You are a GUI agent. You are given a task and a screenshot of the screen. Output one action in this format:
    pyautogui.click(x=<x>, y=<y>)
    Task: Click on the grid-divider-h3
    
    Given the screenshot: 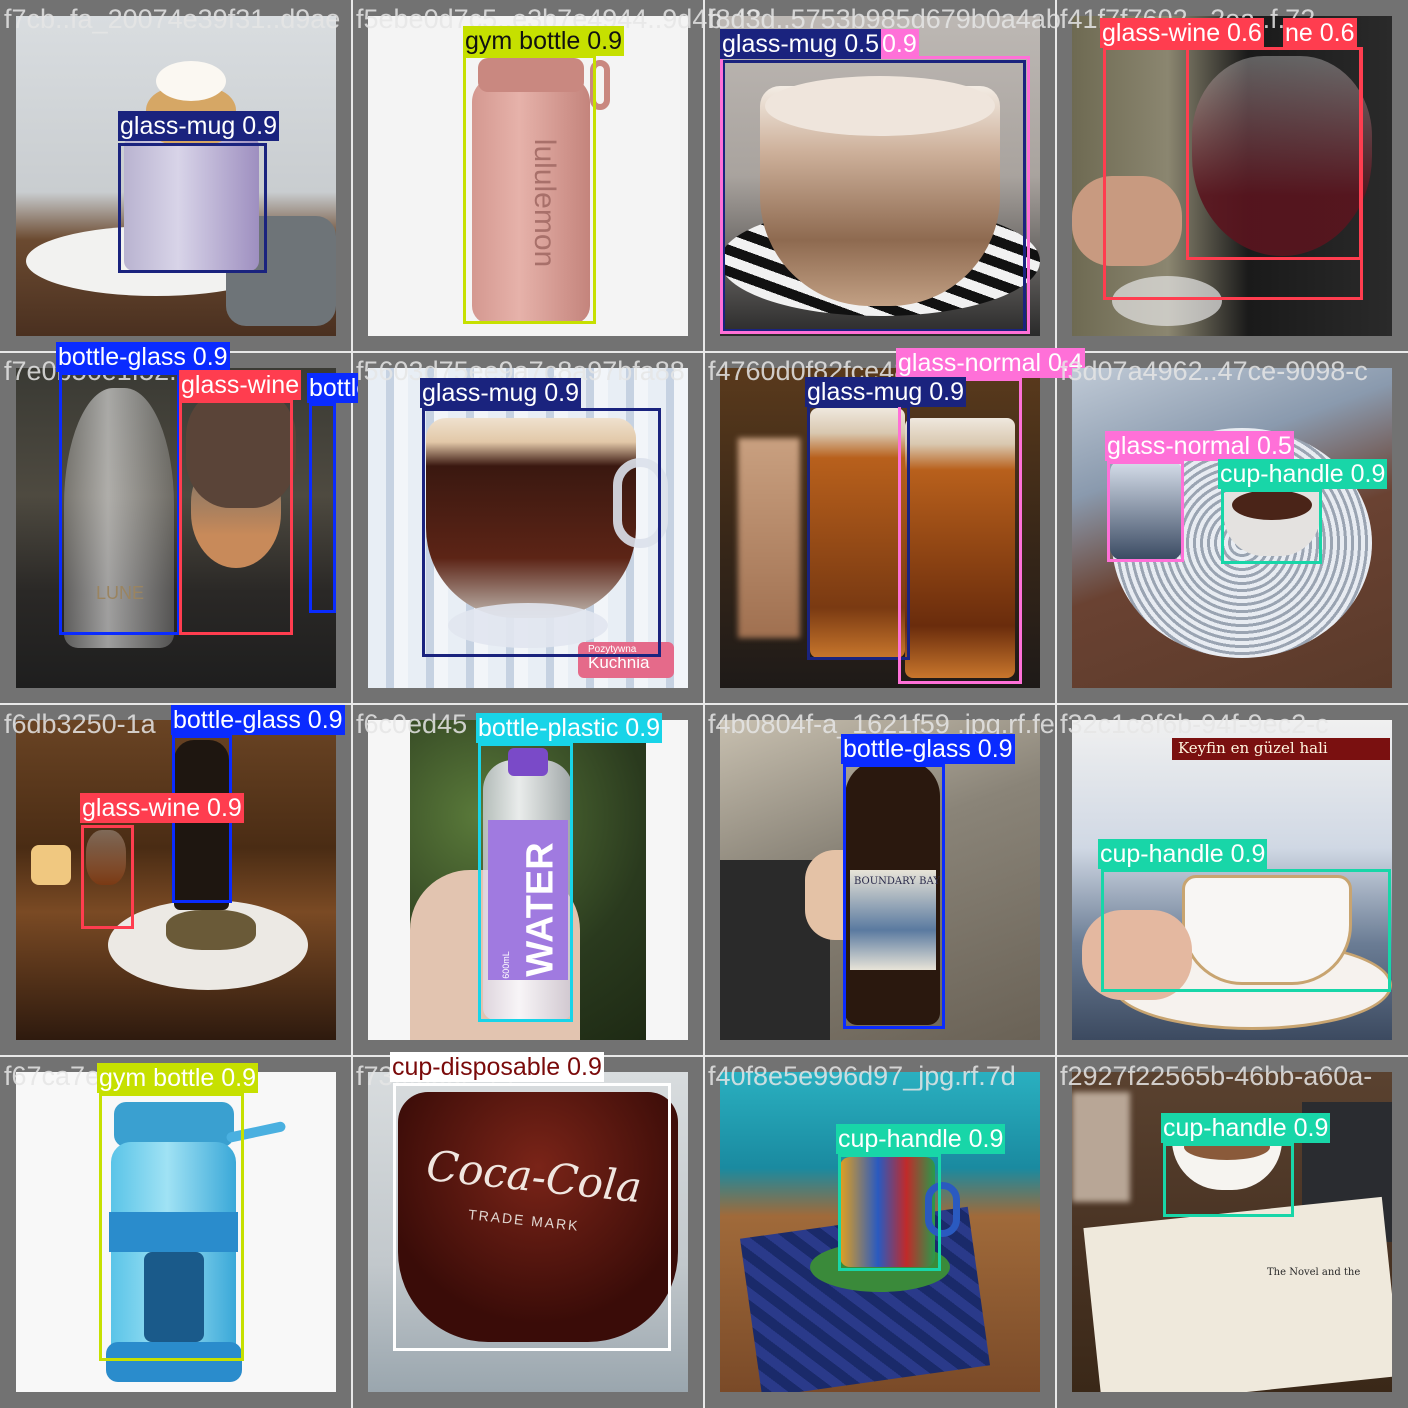 What is the action you would take?
    pyautogui.click(x=704, y=1056)
    